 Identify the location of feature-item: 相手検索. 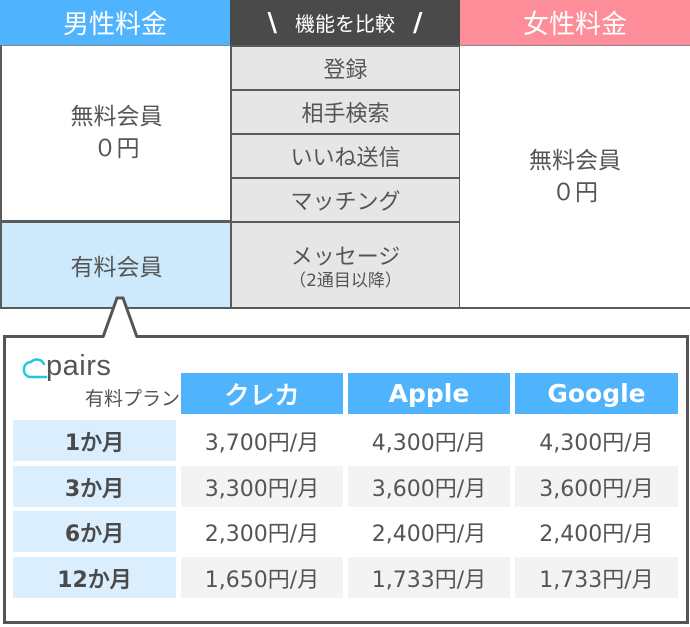
(345, 113).